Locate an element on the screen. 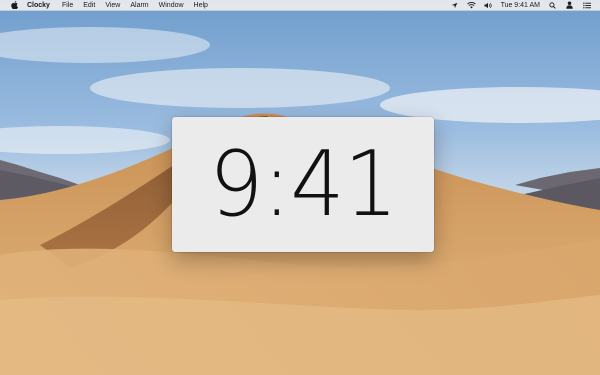  menu-file: File is located at coordinates (67, 5).